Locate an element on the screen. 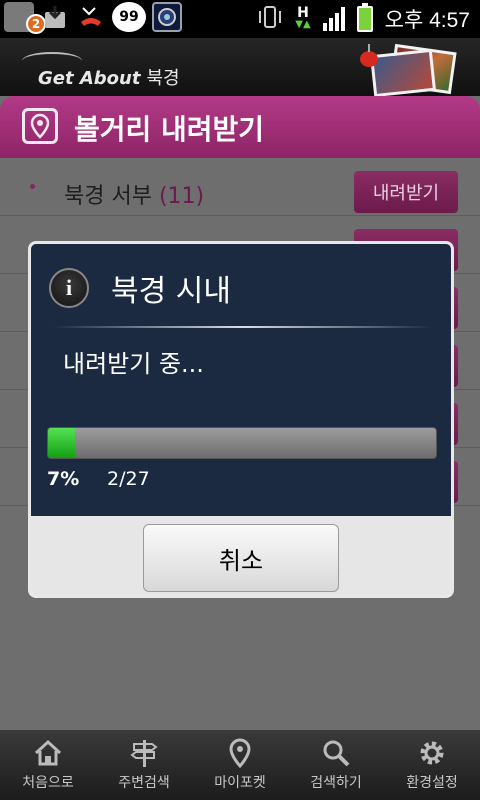 The width and height of the screenshot is (480, 800). progress-percent: 7% is located at coordinates (63, 479).